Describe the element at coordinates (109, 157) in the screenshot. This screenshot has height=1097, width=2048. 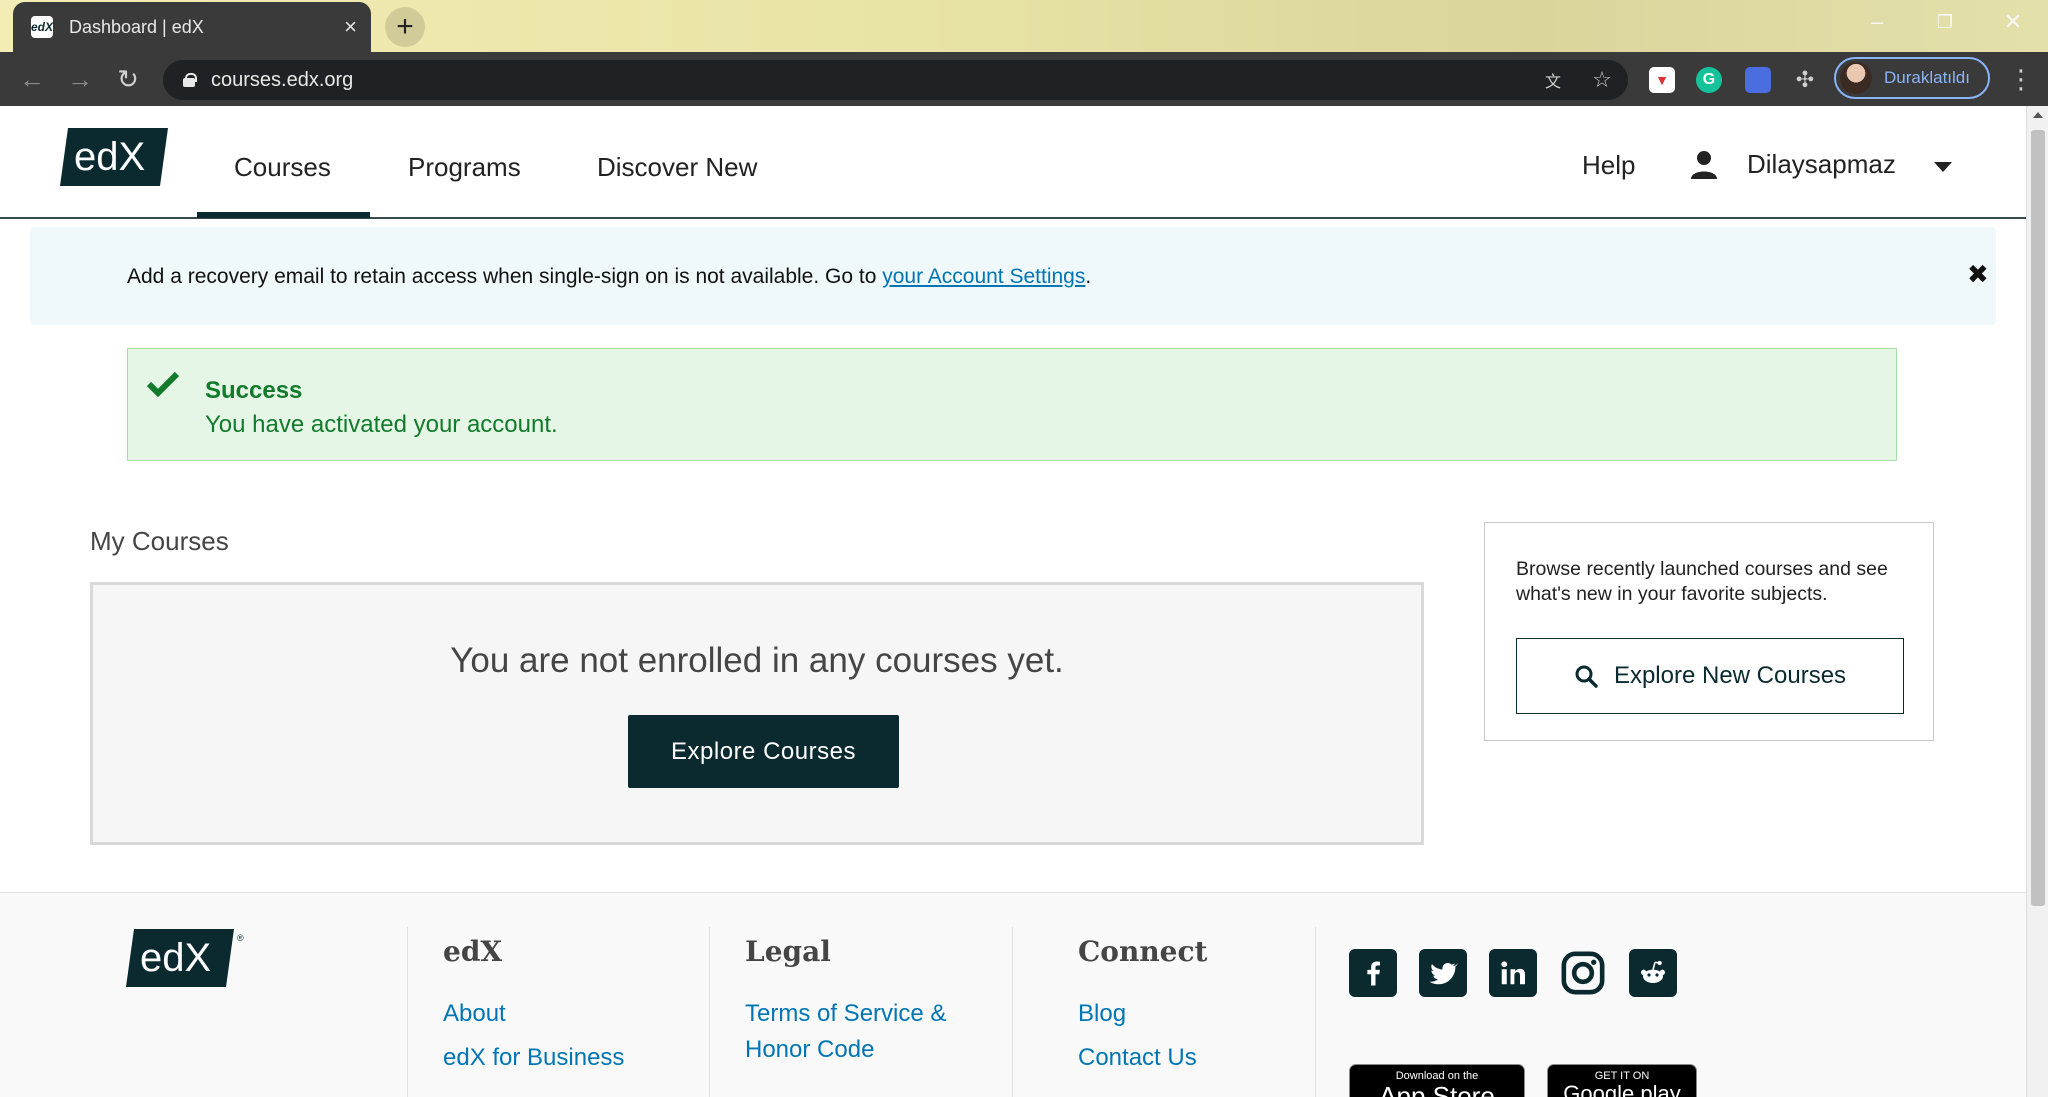
I see `logo-text: edX` at that location.